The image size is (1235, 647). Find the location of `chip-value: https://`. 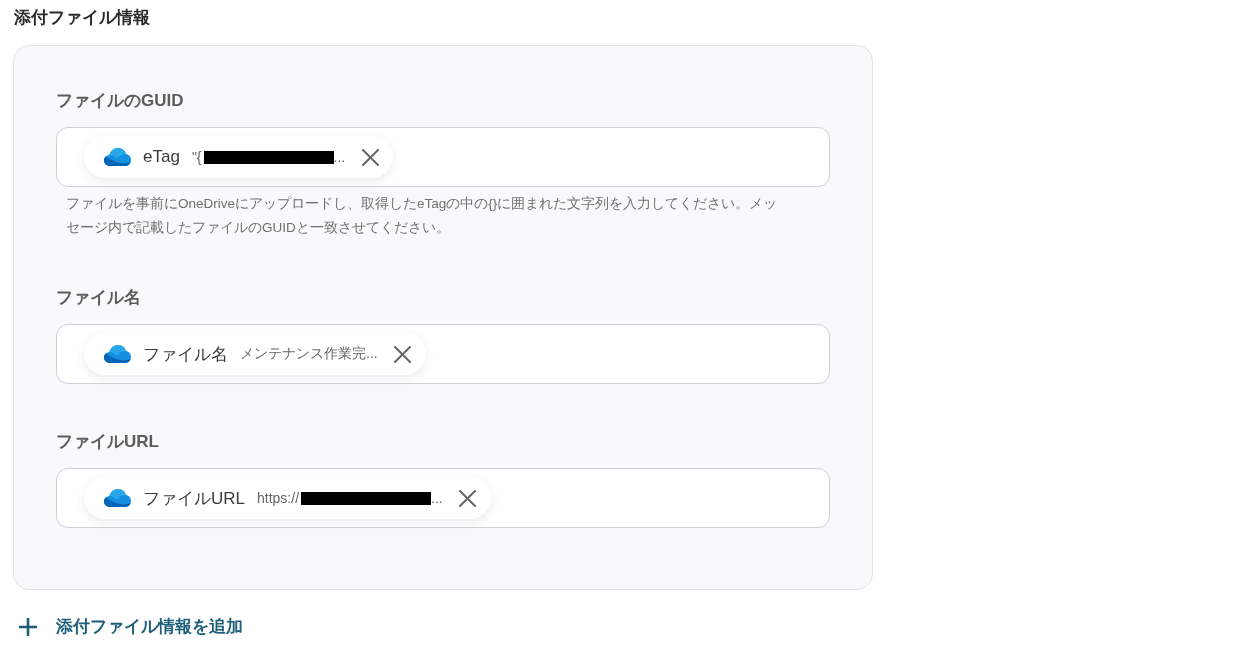

chip-value: https:// is located at coordinates (278, 498).